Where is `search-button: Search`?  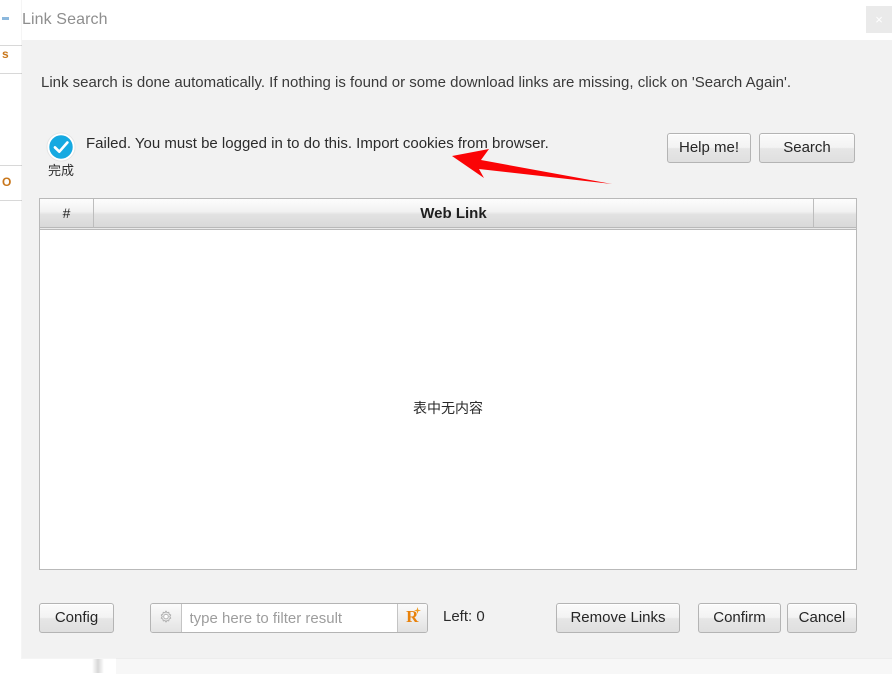
search-button: Search is located at coordinates (807, 148).